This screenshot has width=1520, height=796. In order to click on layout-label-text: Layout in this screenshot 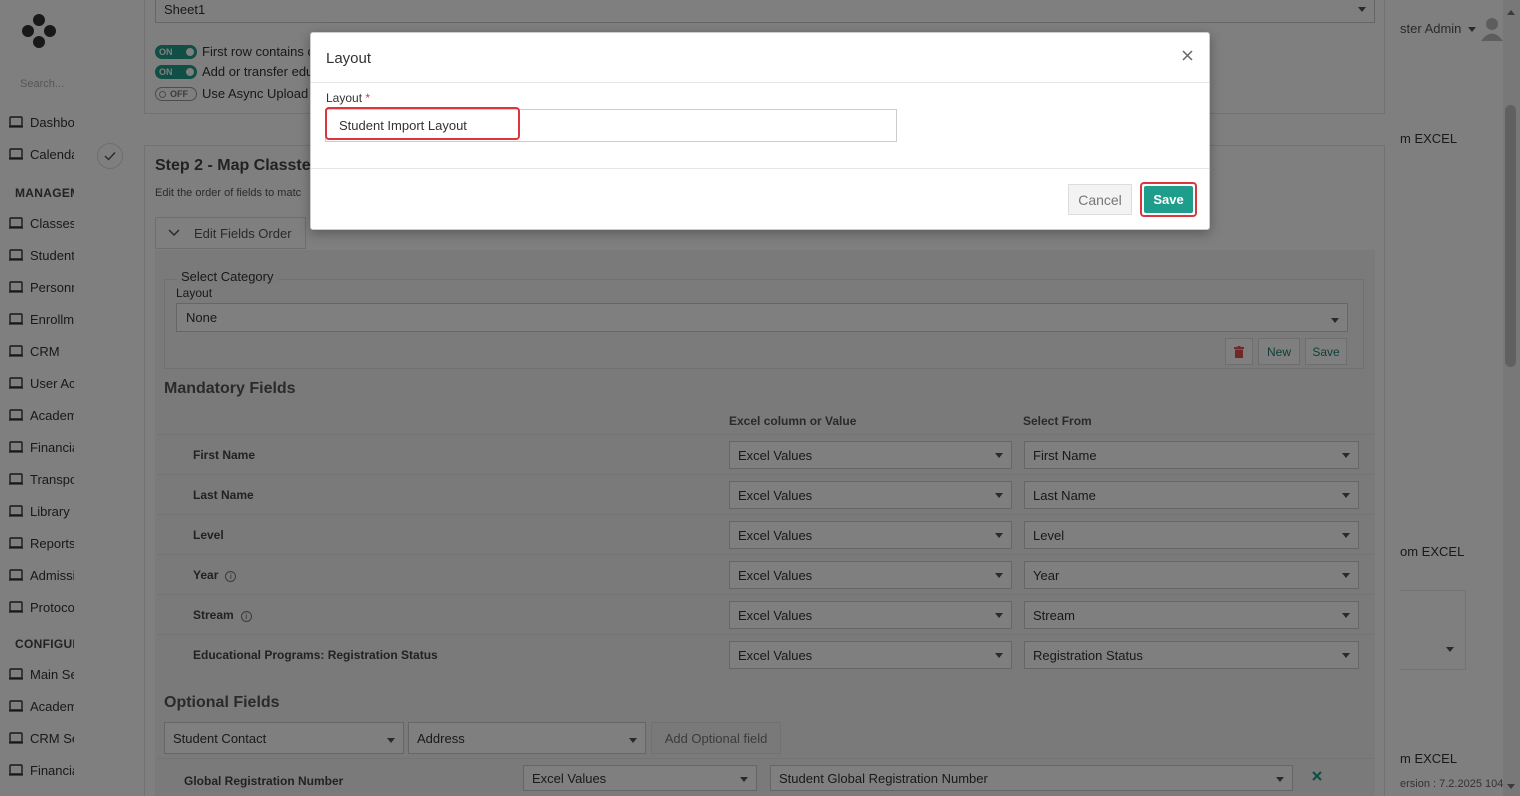, I will do `click(344, 98)`.